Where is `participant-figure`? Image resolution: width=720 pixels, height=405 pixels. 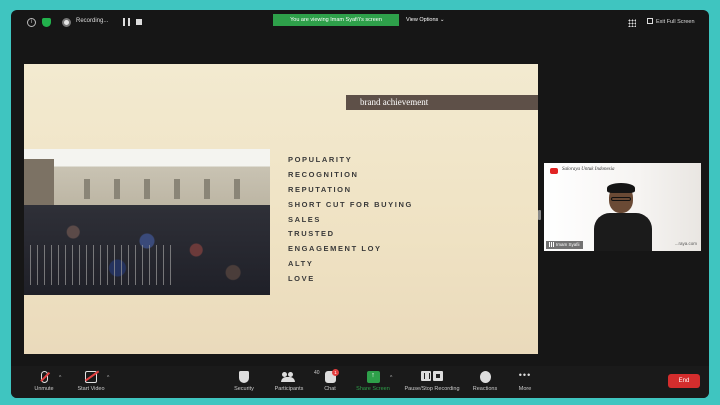 participant-figure is located at coordinates (622, 217).